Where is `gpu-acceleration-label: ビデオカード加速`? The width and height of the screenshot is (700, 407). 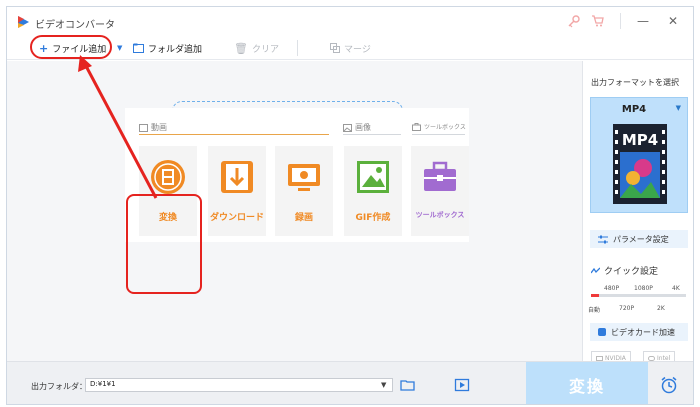
gpu-acceleration-label: ビデオカード加速 is located at coordinates (643, 332).